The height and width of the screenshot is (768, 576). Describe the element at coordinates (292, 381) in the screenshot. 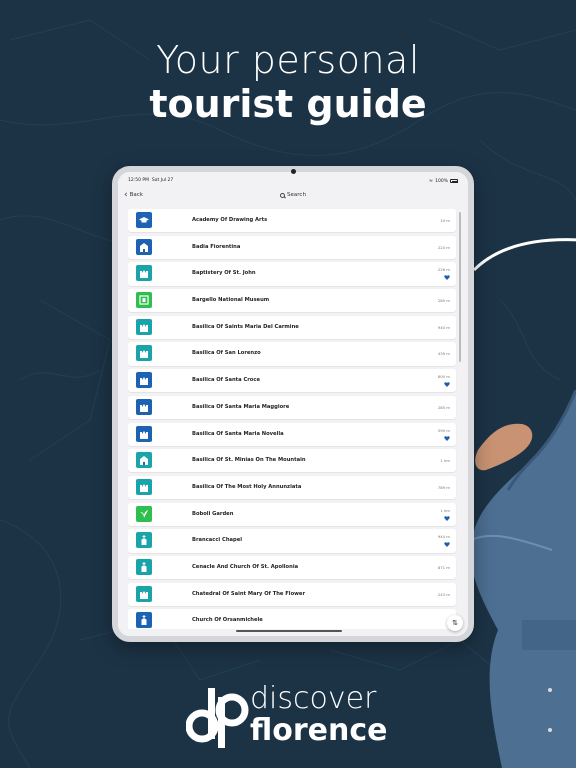

I see `place-row: Basilica Of Santa Croce 600 m` at that location.